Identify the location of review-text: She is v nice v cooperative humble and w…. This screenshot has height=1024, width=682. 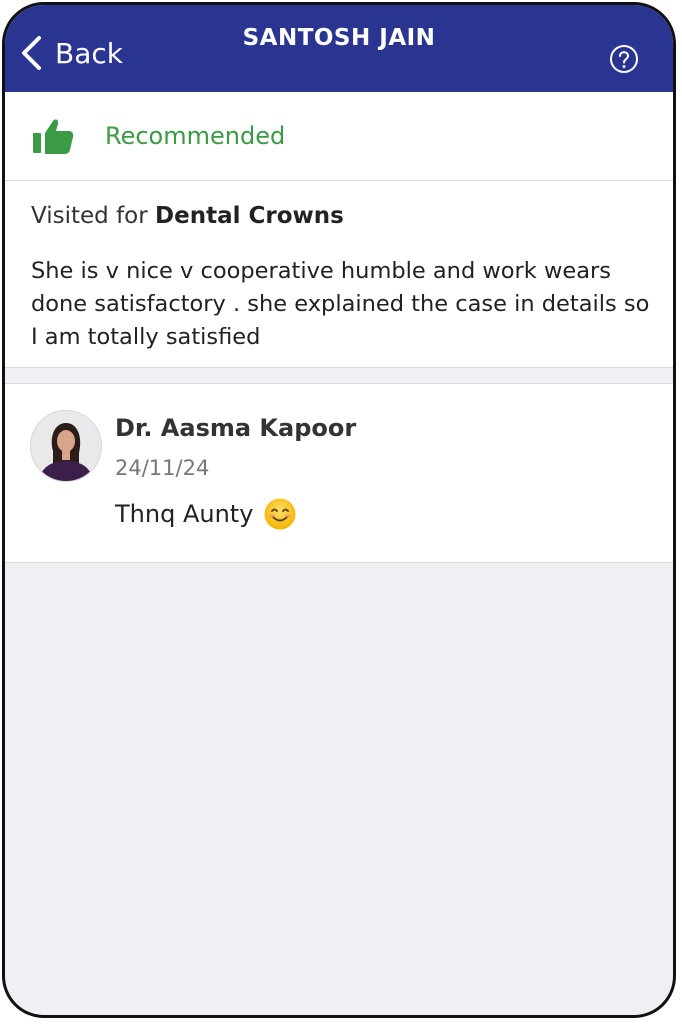
(340, 304).